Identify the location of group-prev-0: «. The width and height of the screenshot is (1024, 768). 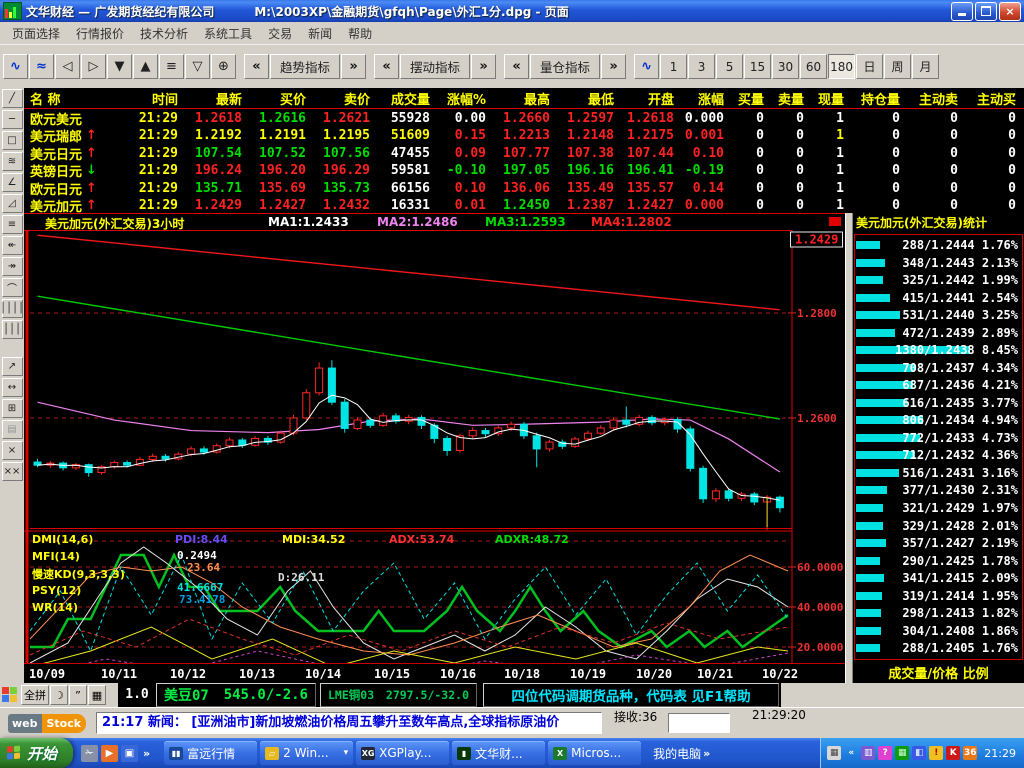
(256, 66).